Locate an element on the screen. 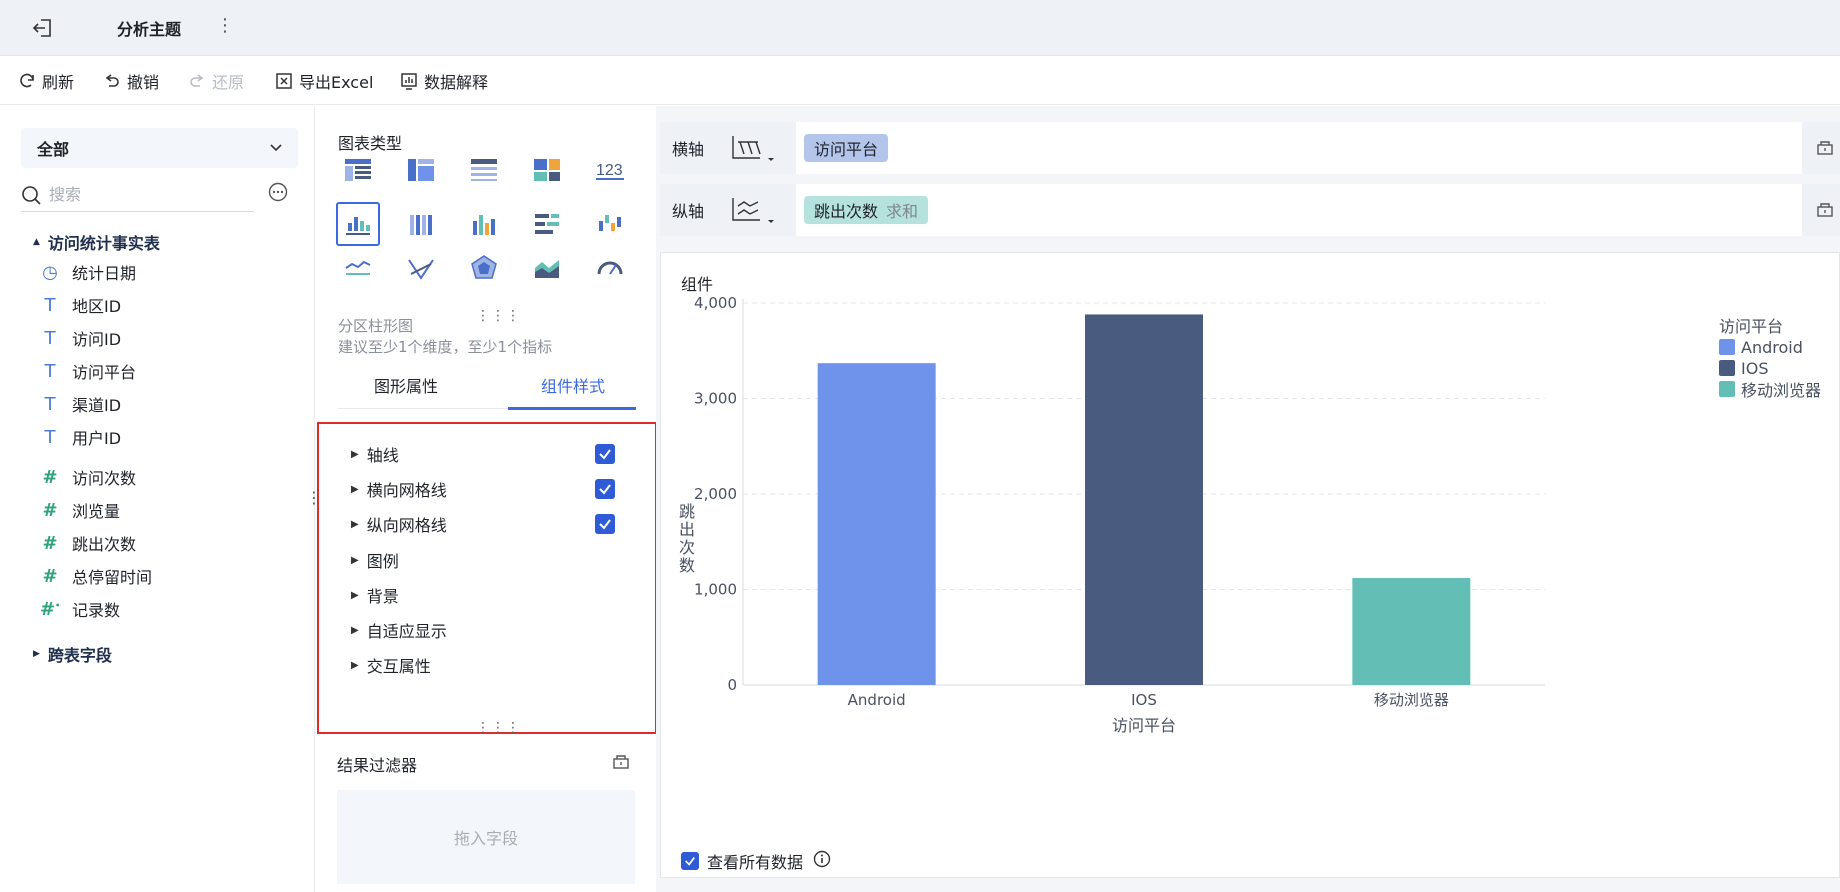 Image resolution: width=1840 pixels, height=892 pixels. style-item-axis: ▶ 轴线 is located at coordinates (375, 454).